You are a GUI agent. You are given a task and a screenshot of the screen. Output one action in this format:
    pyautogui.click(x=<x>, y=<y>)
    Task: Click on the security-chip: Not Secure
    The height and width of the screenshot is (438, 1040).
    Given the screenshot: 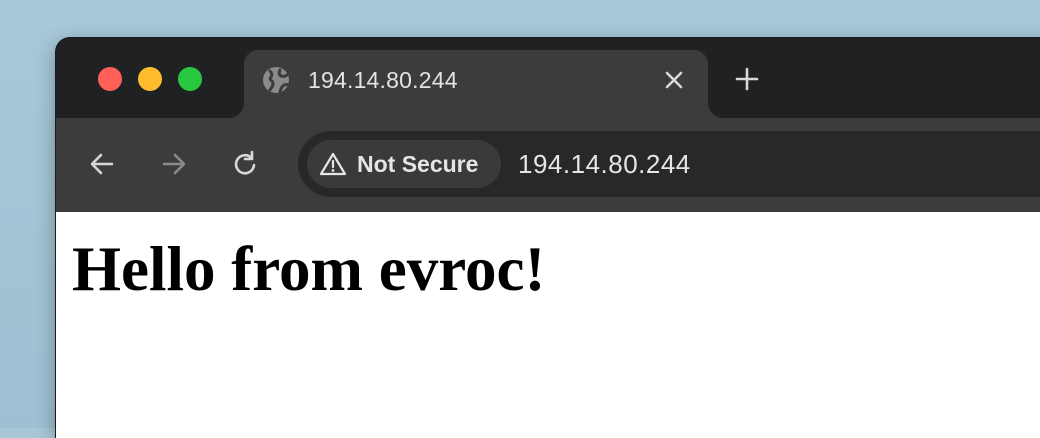 What is the action you would take?
    pyautogui.click(x=404, y=164)
    